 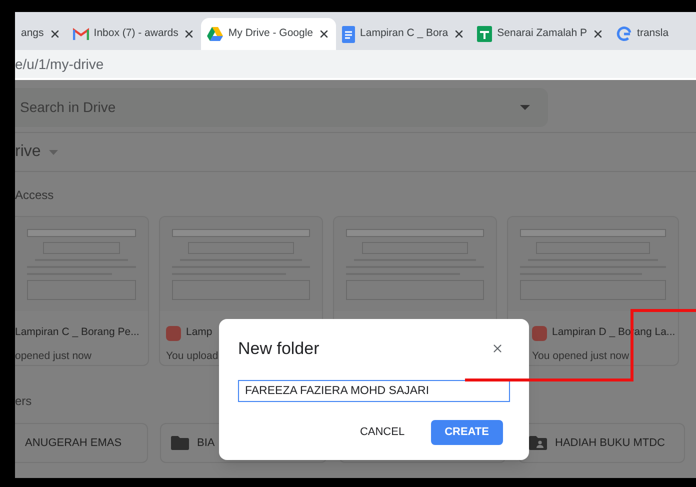 What do you see at coordinates (525, 107) in the screenshot?
I see `dropdown-caret-icon` at bounding box center [525, 107].